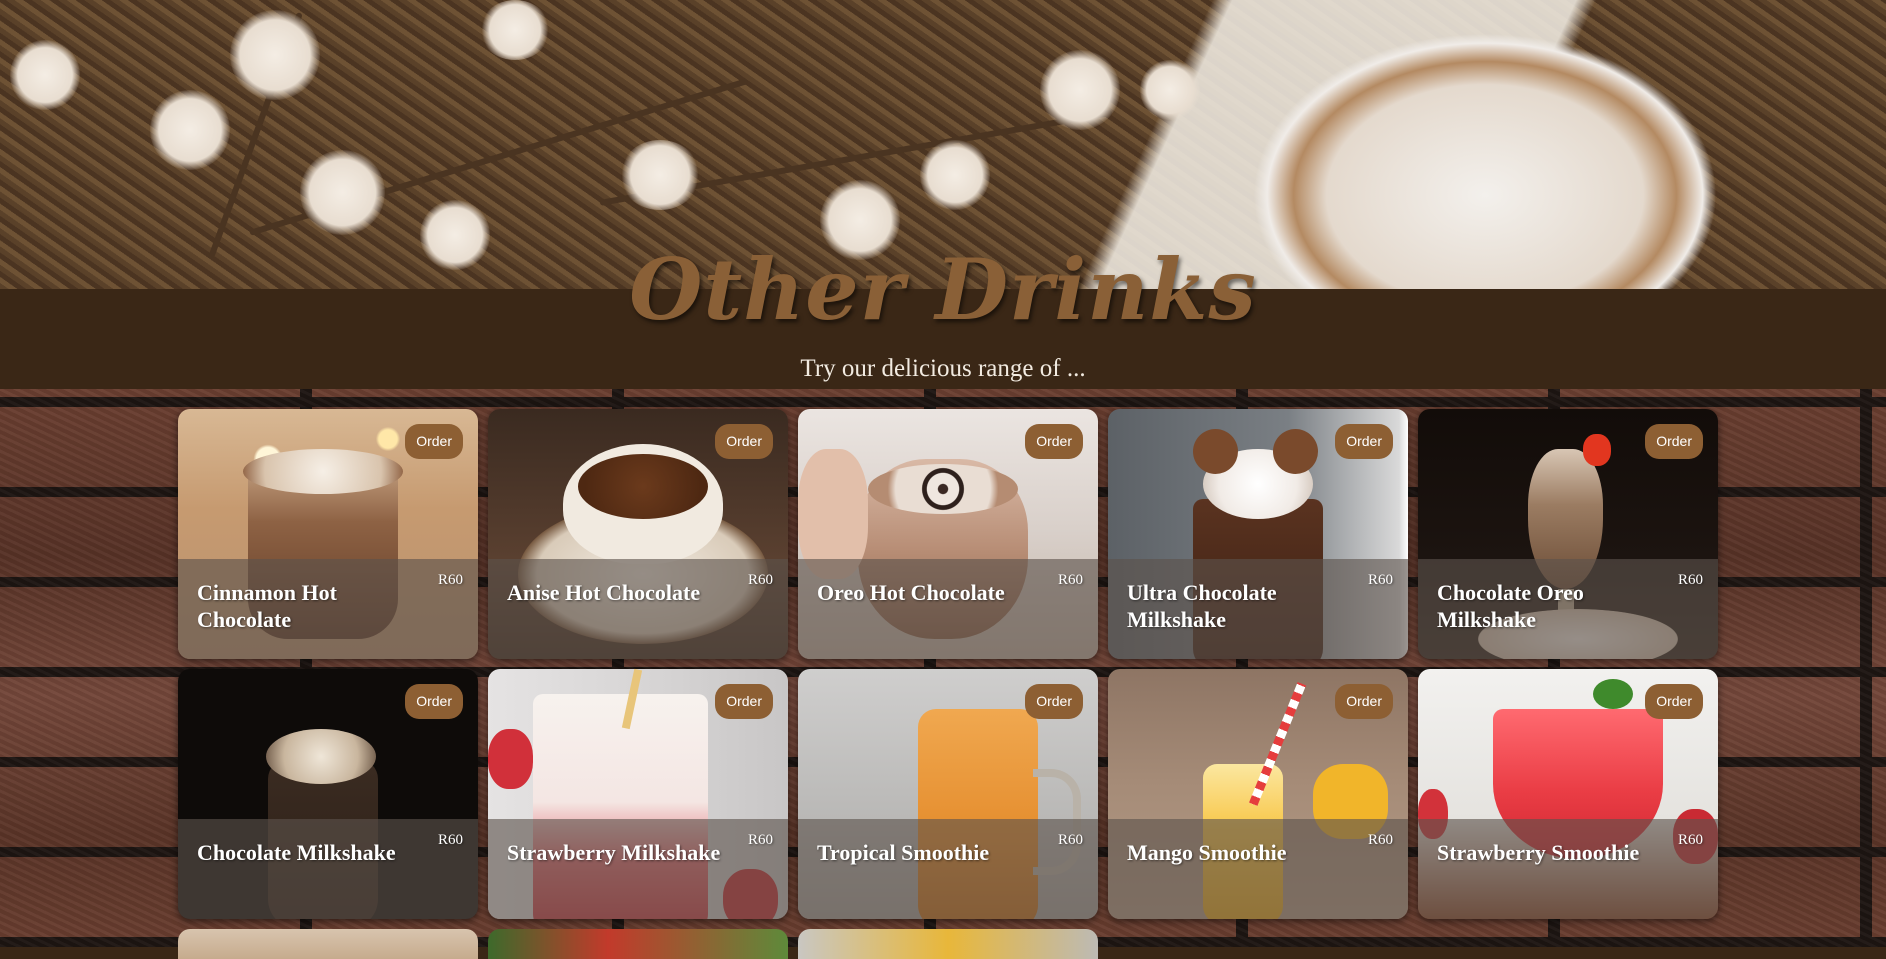 This screenshot has height=959, width=1886. I want to click on drink-card-mango-smoothie: Mango Smoothie R60 Order, so click(1258, 794).